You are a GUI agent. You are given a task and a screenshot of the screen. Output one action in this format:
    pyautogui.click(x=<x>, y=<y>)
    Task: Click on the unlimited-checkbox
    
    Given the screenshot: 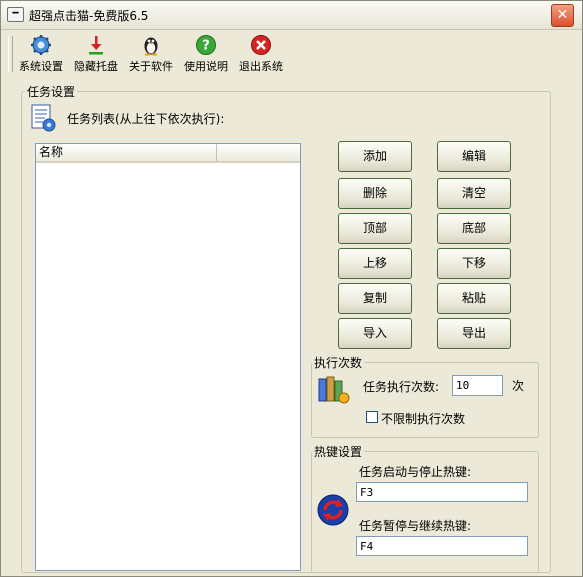 What is the action you would take?
    pyautogui.click(x=372, y=417)
    